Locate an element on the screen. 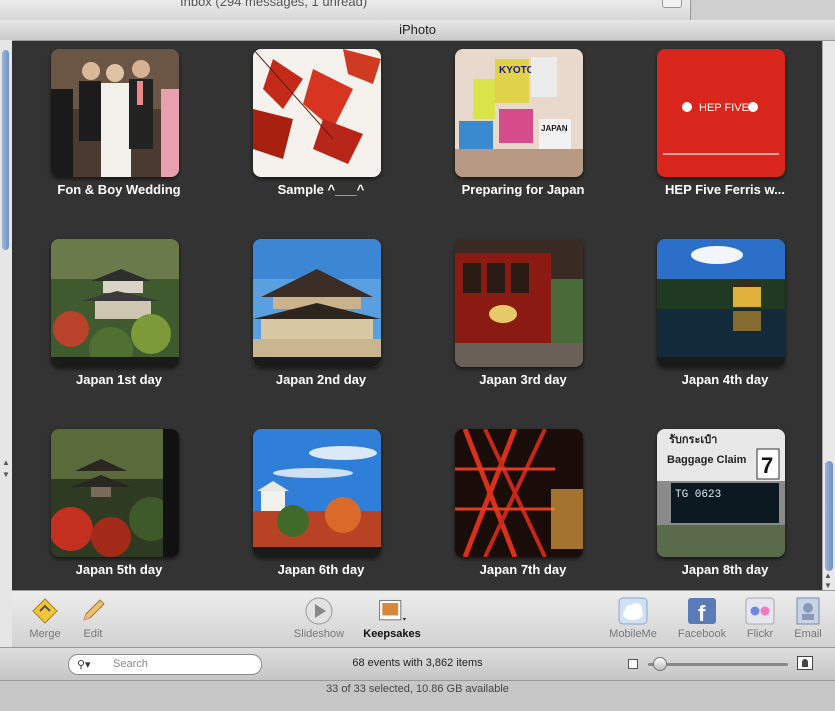 The image size is (835, 711). keepsakes-icon is located at coordinates (392, 611).